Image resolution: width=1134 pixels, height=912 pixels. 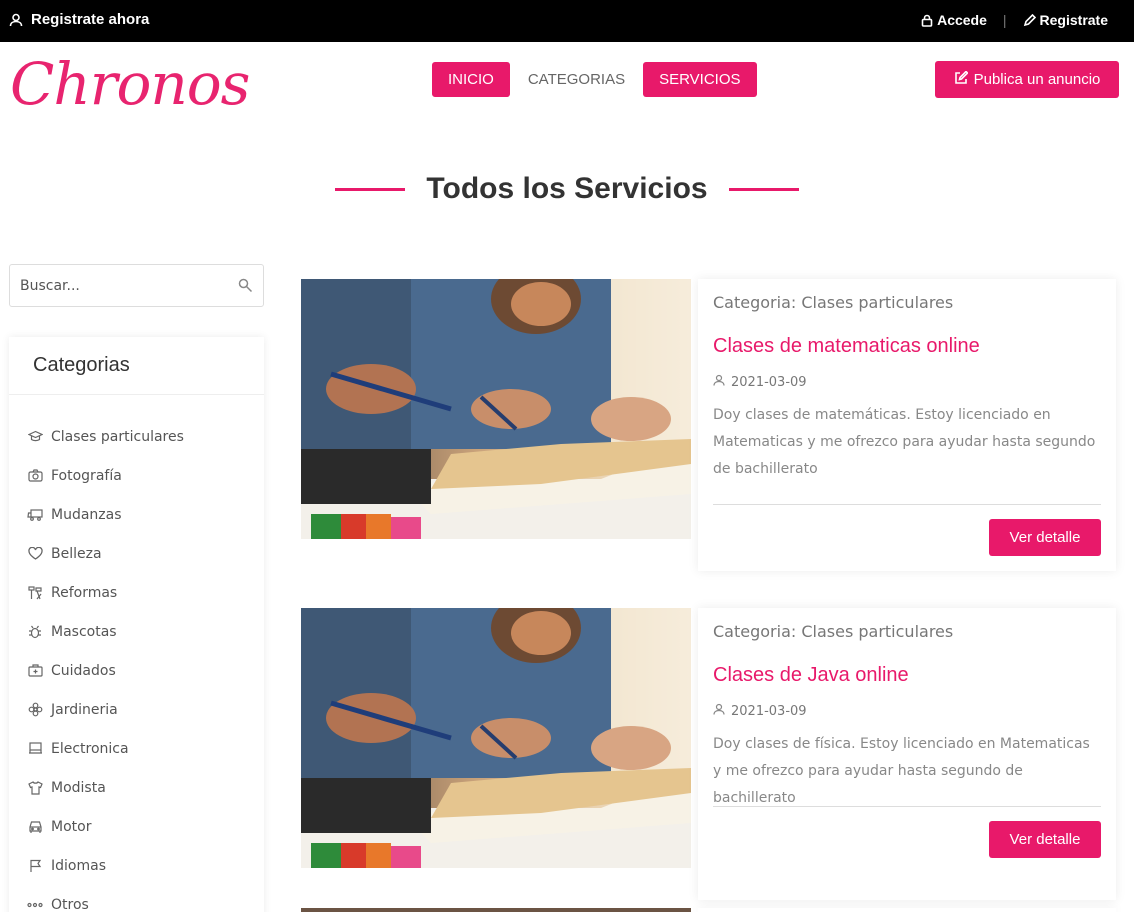 I want to click on monitor-icon, so click(x=35, y=749).